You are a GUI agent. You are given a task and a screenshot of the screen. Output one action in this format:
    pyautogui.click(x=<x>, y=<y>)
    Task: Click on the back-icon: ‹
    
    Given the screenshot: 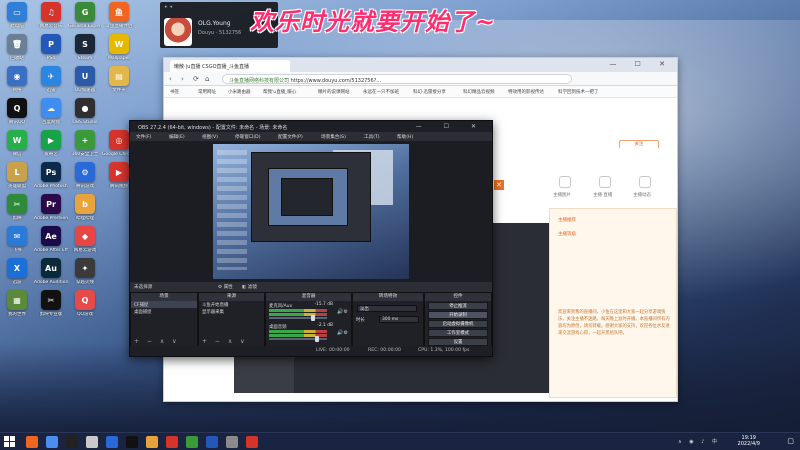 What is the action you would take?
    pyautogui.click(x=170, y=79)
    